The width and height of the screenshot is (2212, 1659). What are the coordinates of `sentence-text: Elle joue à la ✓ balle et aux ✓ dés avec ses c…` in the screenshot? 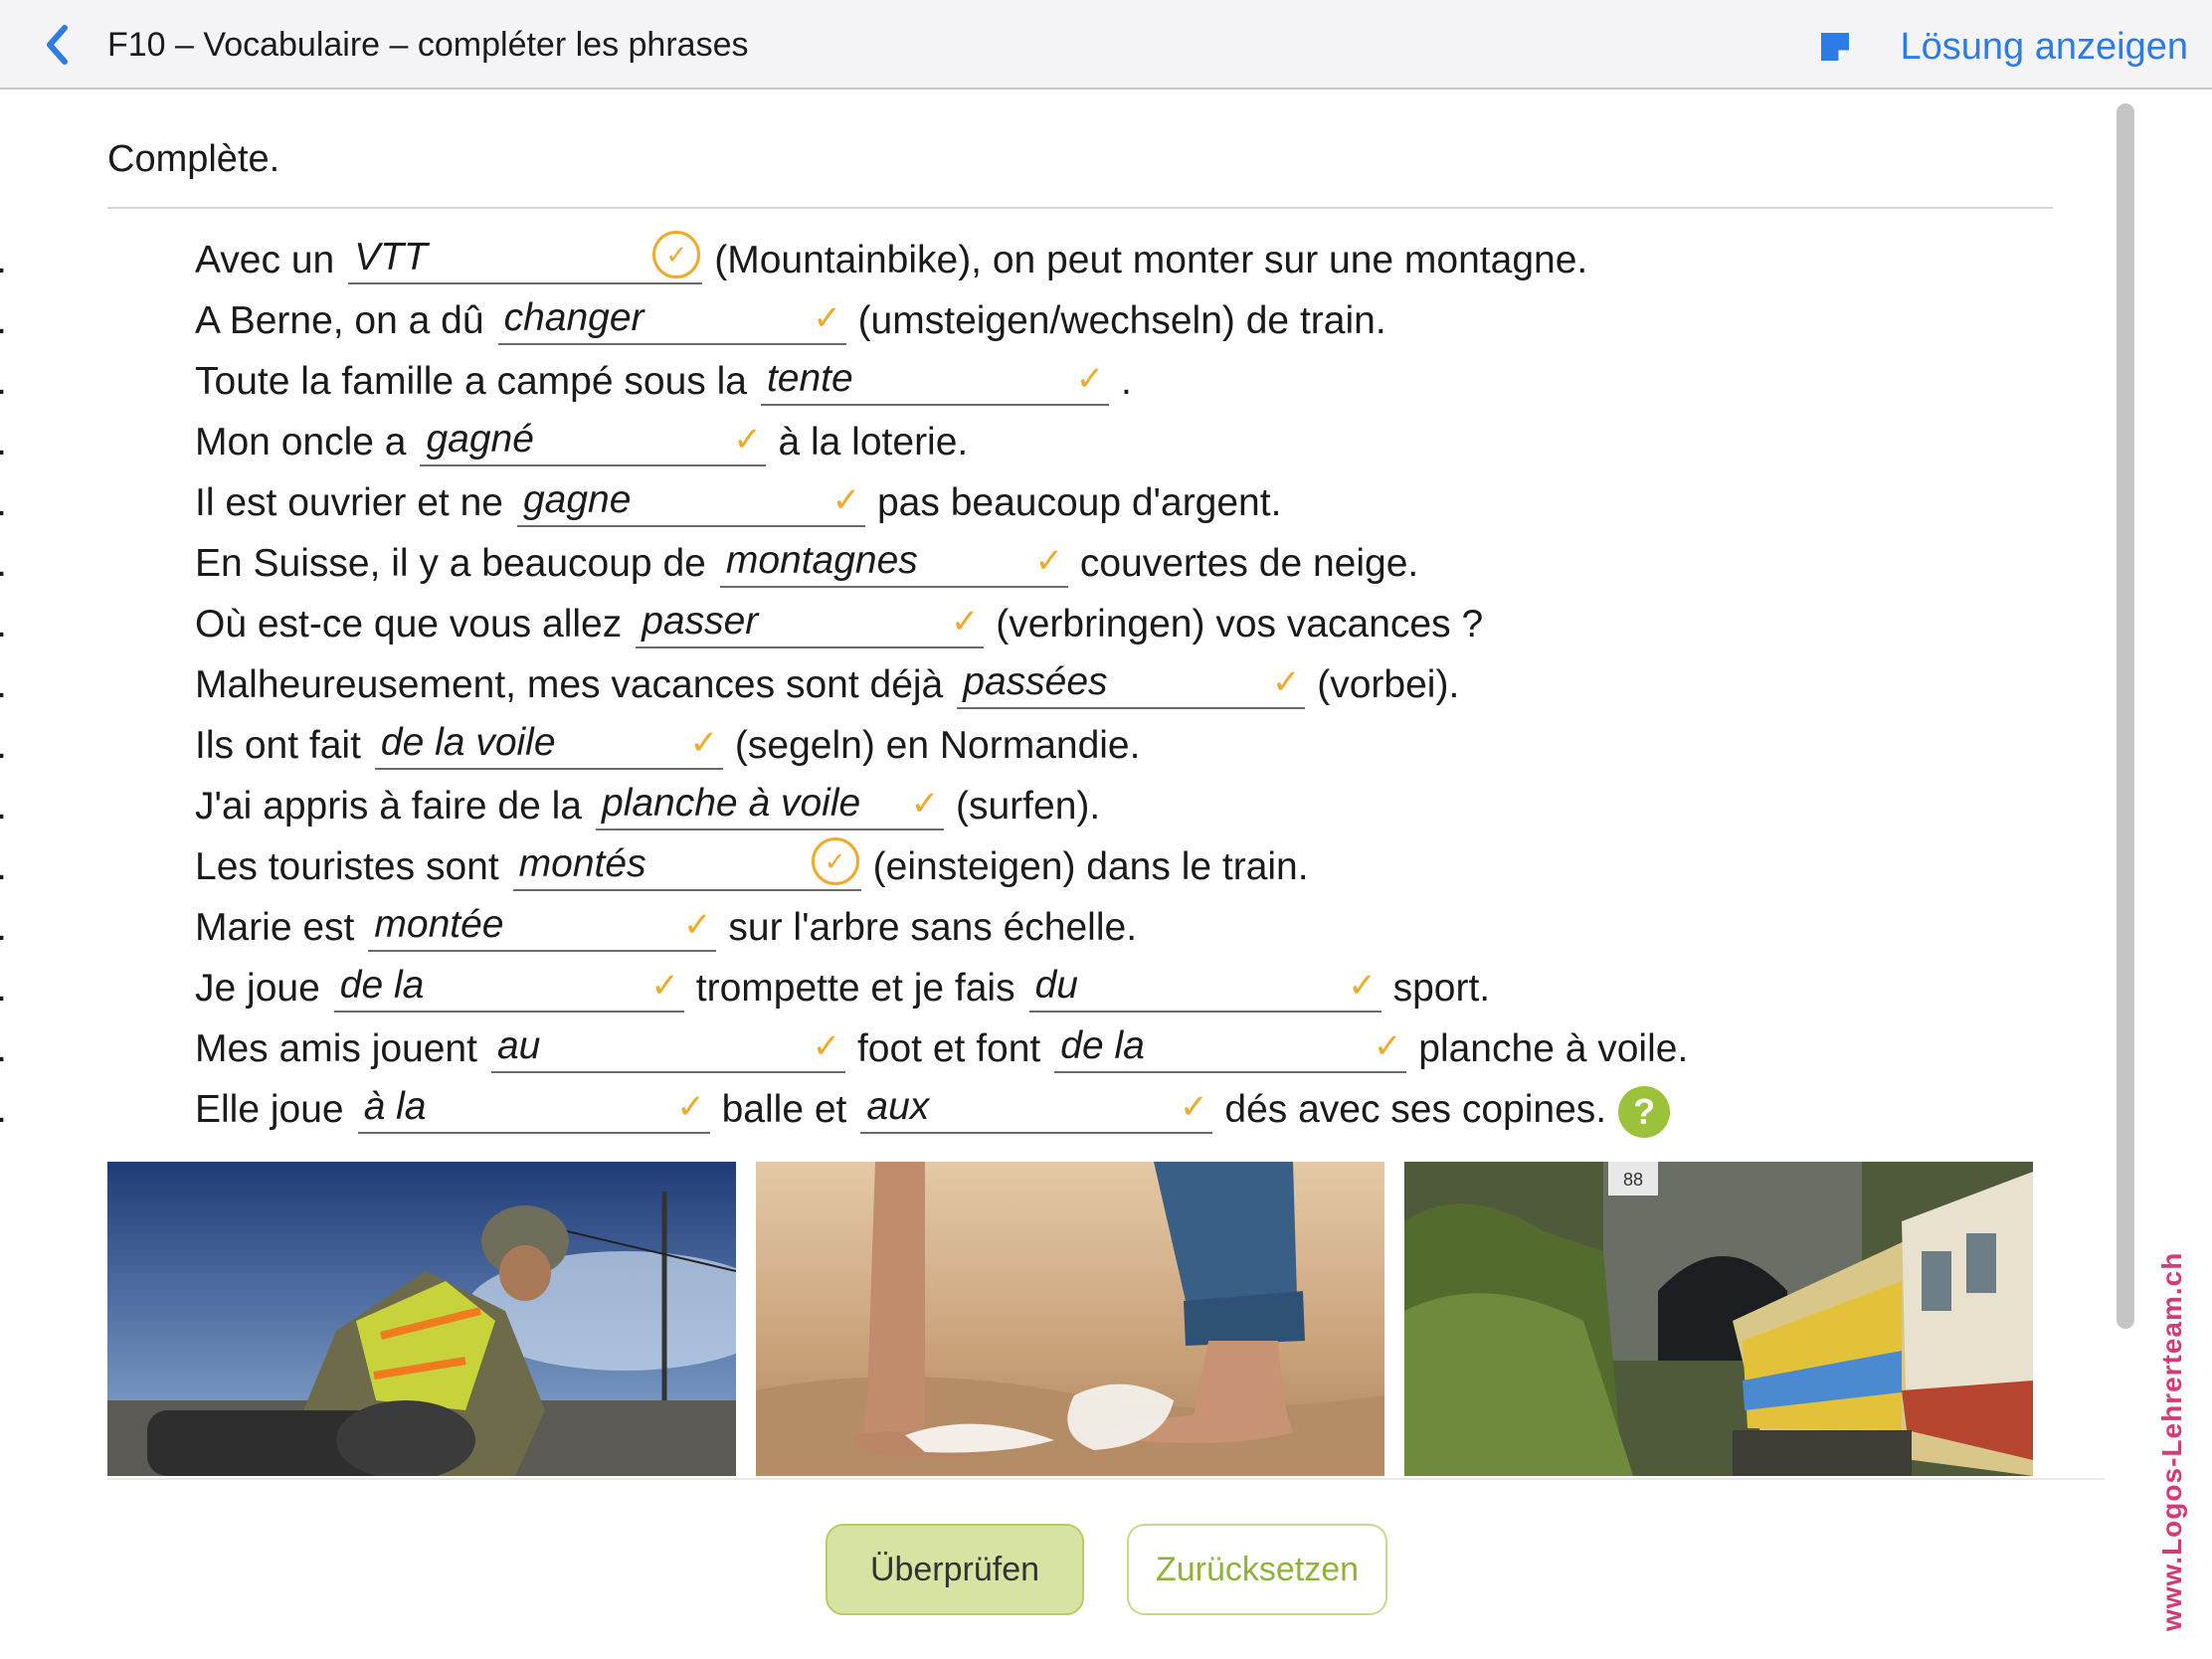 It's located at (933, 1111).